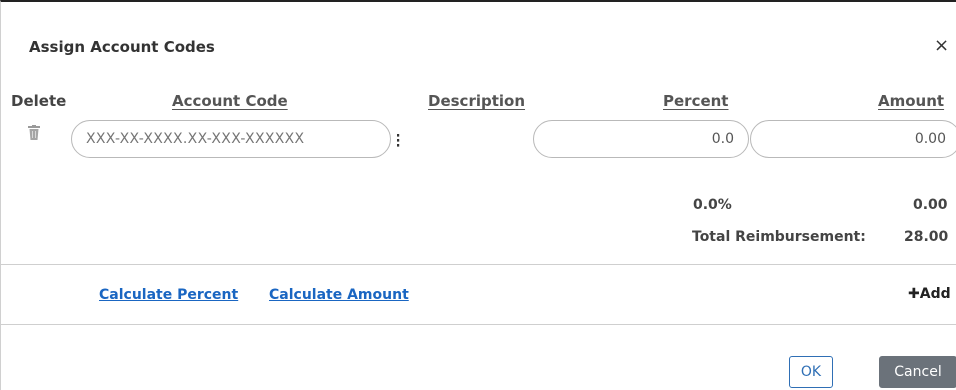 The width and height of the screenshot is (956, 390). Describe the element at coordinates (39, 101) in the screenshot. I see `header-delete: Delete` at that location.